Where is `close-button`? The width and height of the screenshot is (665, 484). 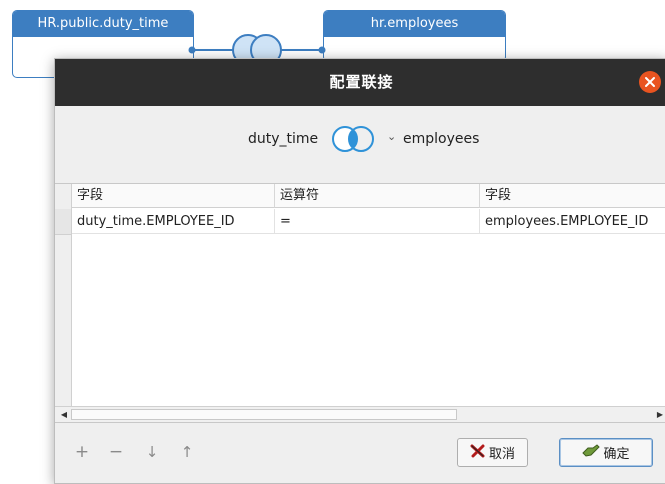 close-button is located at coordinates (650, 82).